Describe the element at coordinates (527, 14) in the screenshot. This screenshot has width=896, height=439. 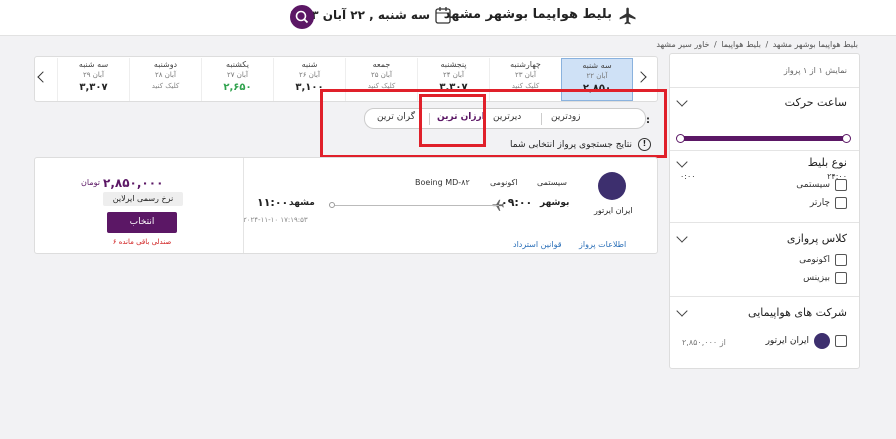
I see `page-title: بلیط هواپیما بوشهر مشهد` at that location.